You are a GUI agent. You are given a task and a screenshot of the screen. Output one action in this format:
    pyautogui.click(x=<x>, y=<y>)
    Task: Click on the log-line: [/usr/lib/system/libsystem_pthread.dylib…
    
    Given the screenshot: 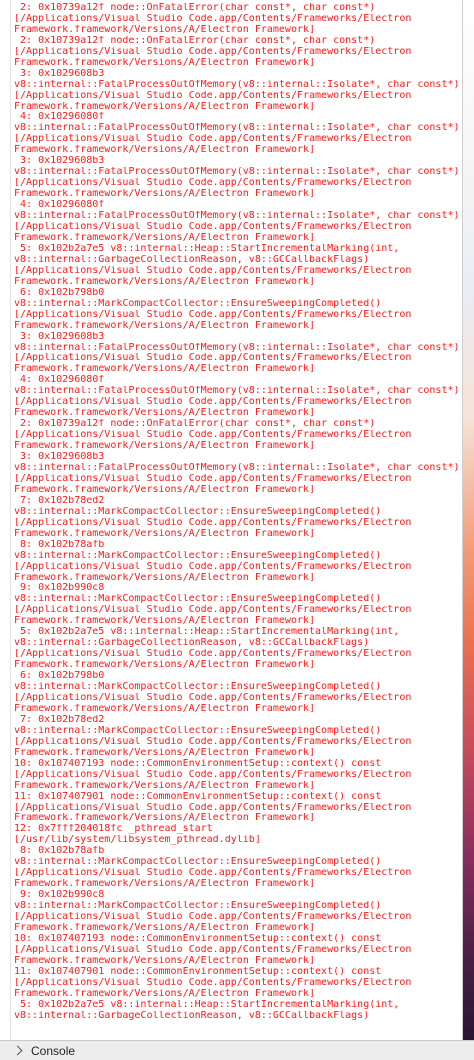 What is the action you would take?
    pyautogui.click(x=137, y=840)
    